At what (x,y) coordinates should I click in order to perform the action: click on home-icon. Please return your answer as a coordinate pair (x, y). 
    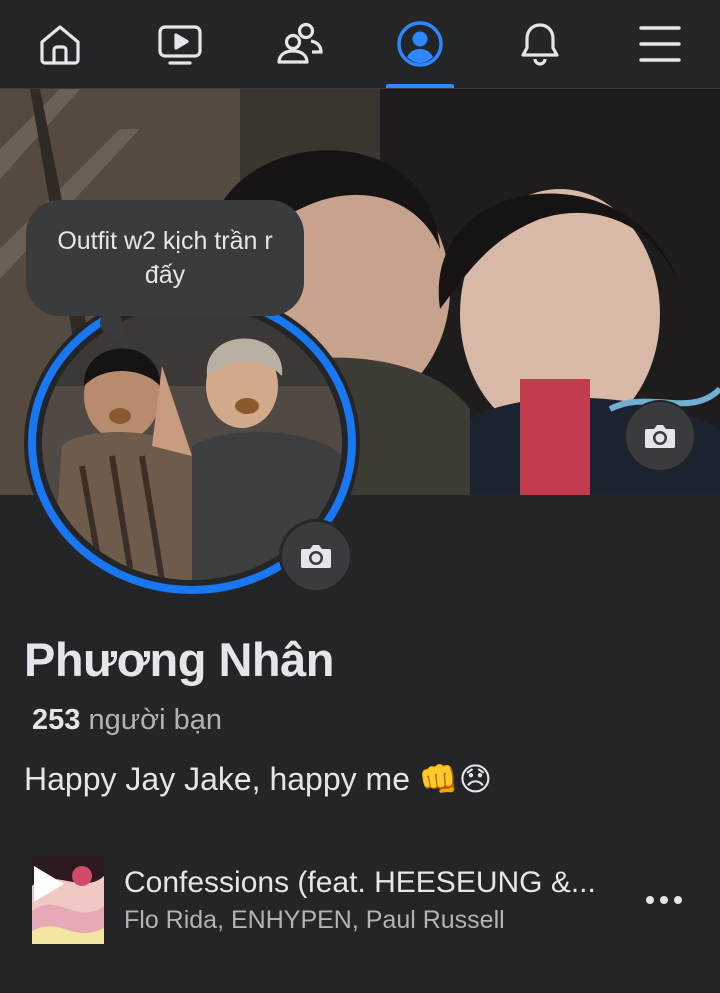
    Looking at the image, I should click on (60, 45).